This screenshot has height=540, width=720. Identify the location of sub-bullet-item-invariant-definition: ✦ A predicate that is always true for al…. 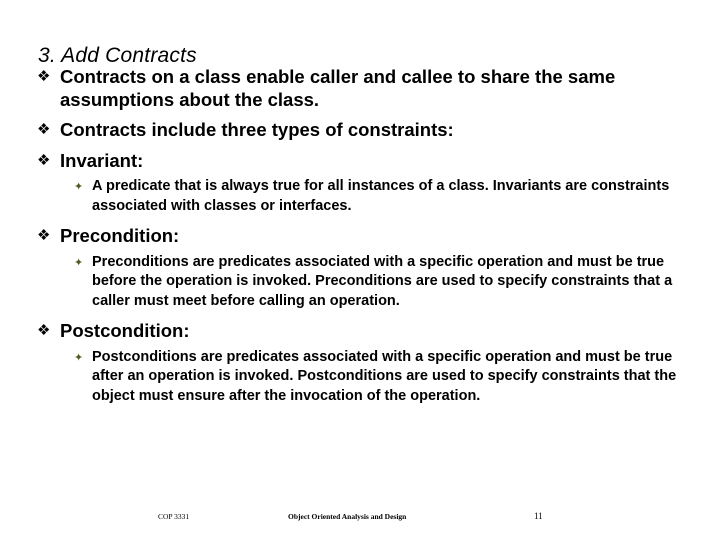
(360, 196).